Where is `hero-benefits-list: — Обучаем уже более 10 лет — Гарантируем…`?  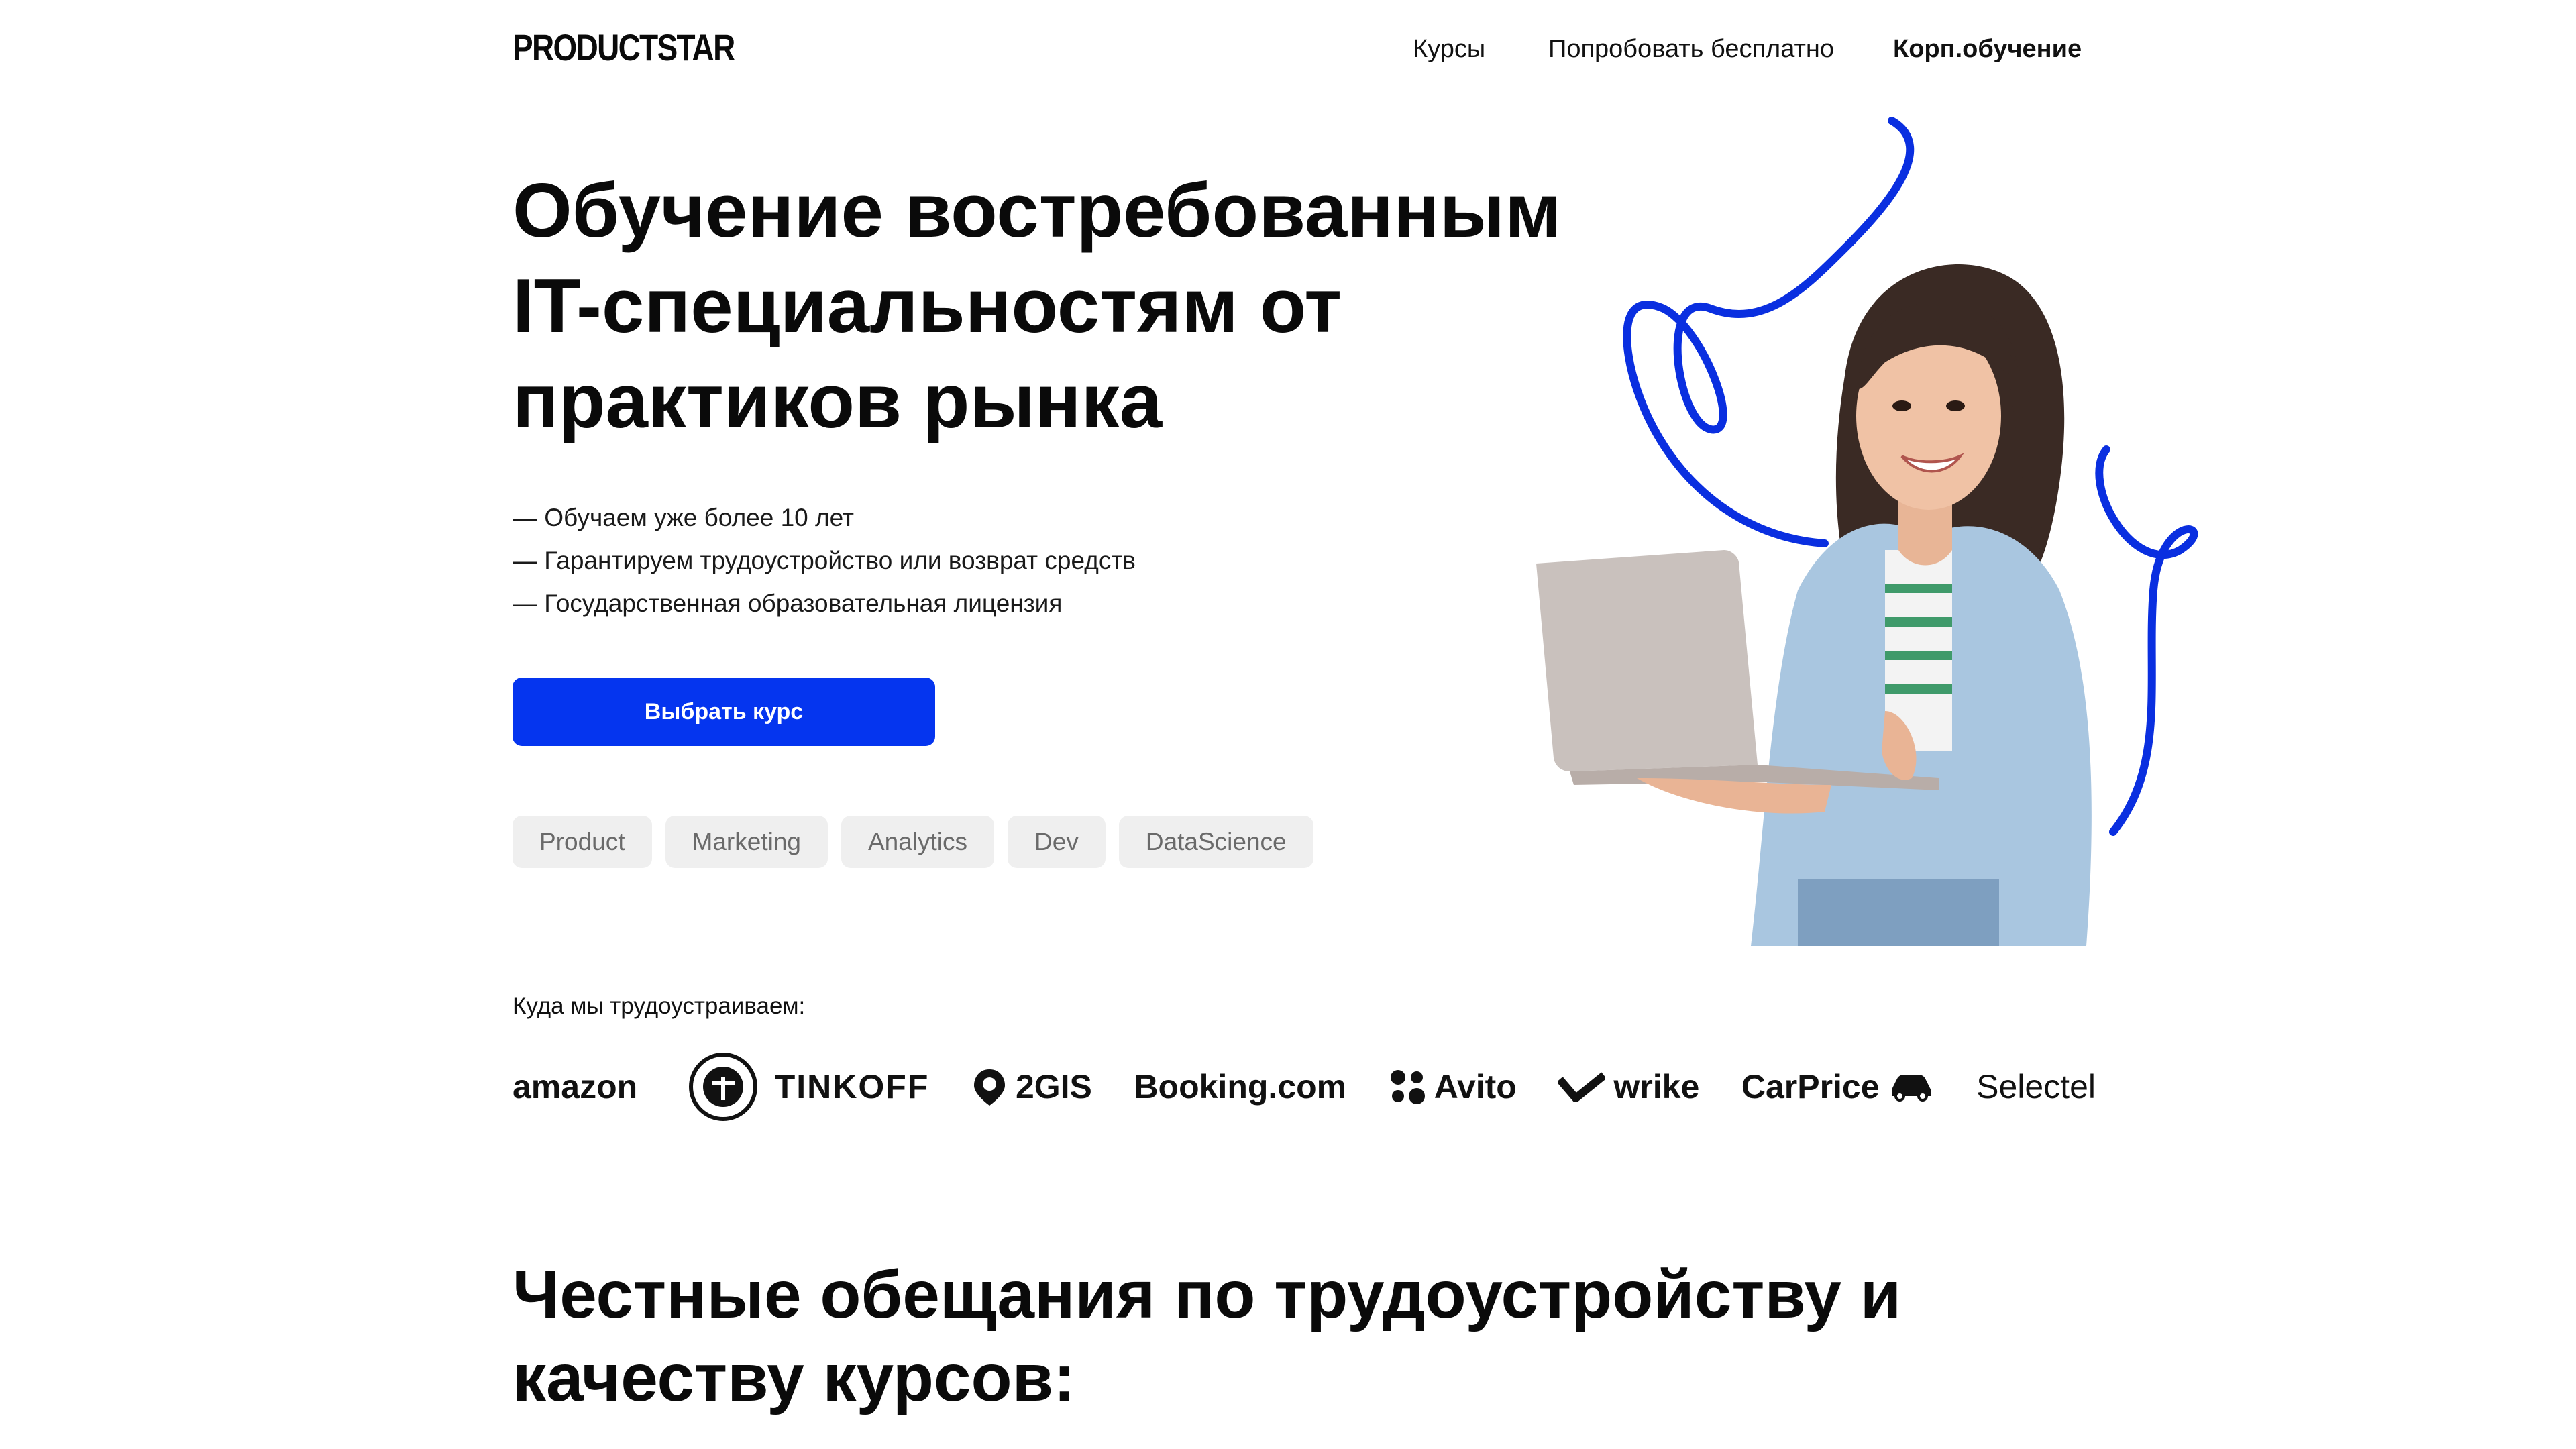
hero-benefits-list: — Обучаем уже более 10 лет — Гарантируем… is located at coordinates (824, 560).